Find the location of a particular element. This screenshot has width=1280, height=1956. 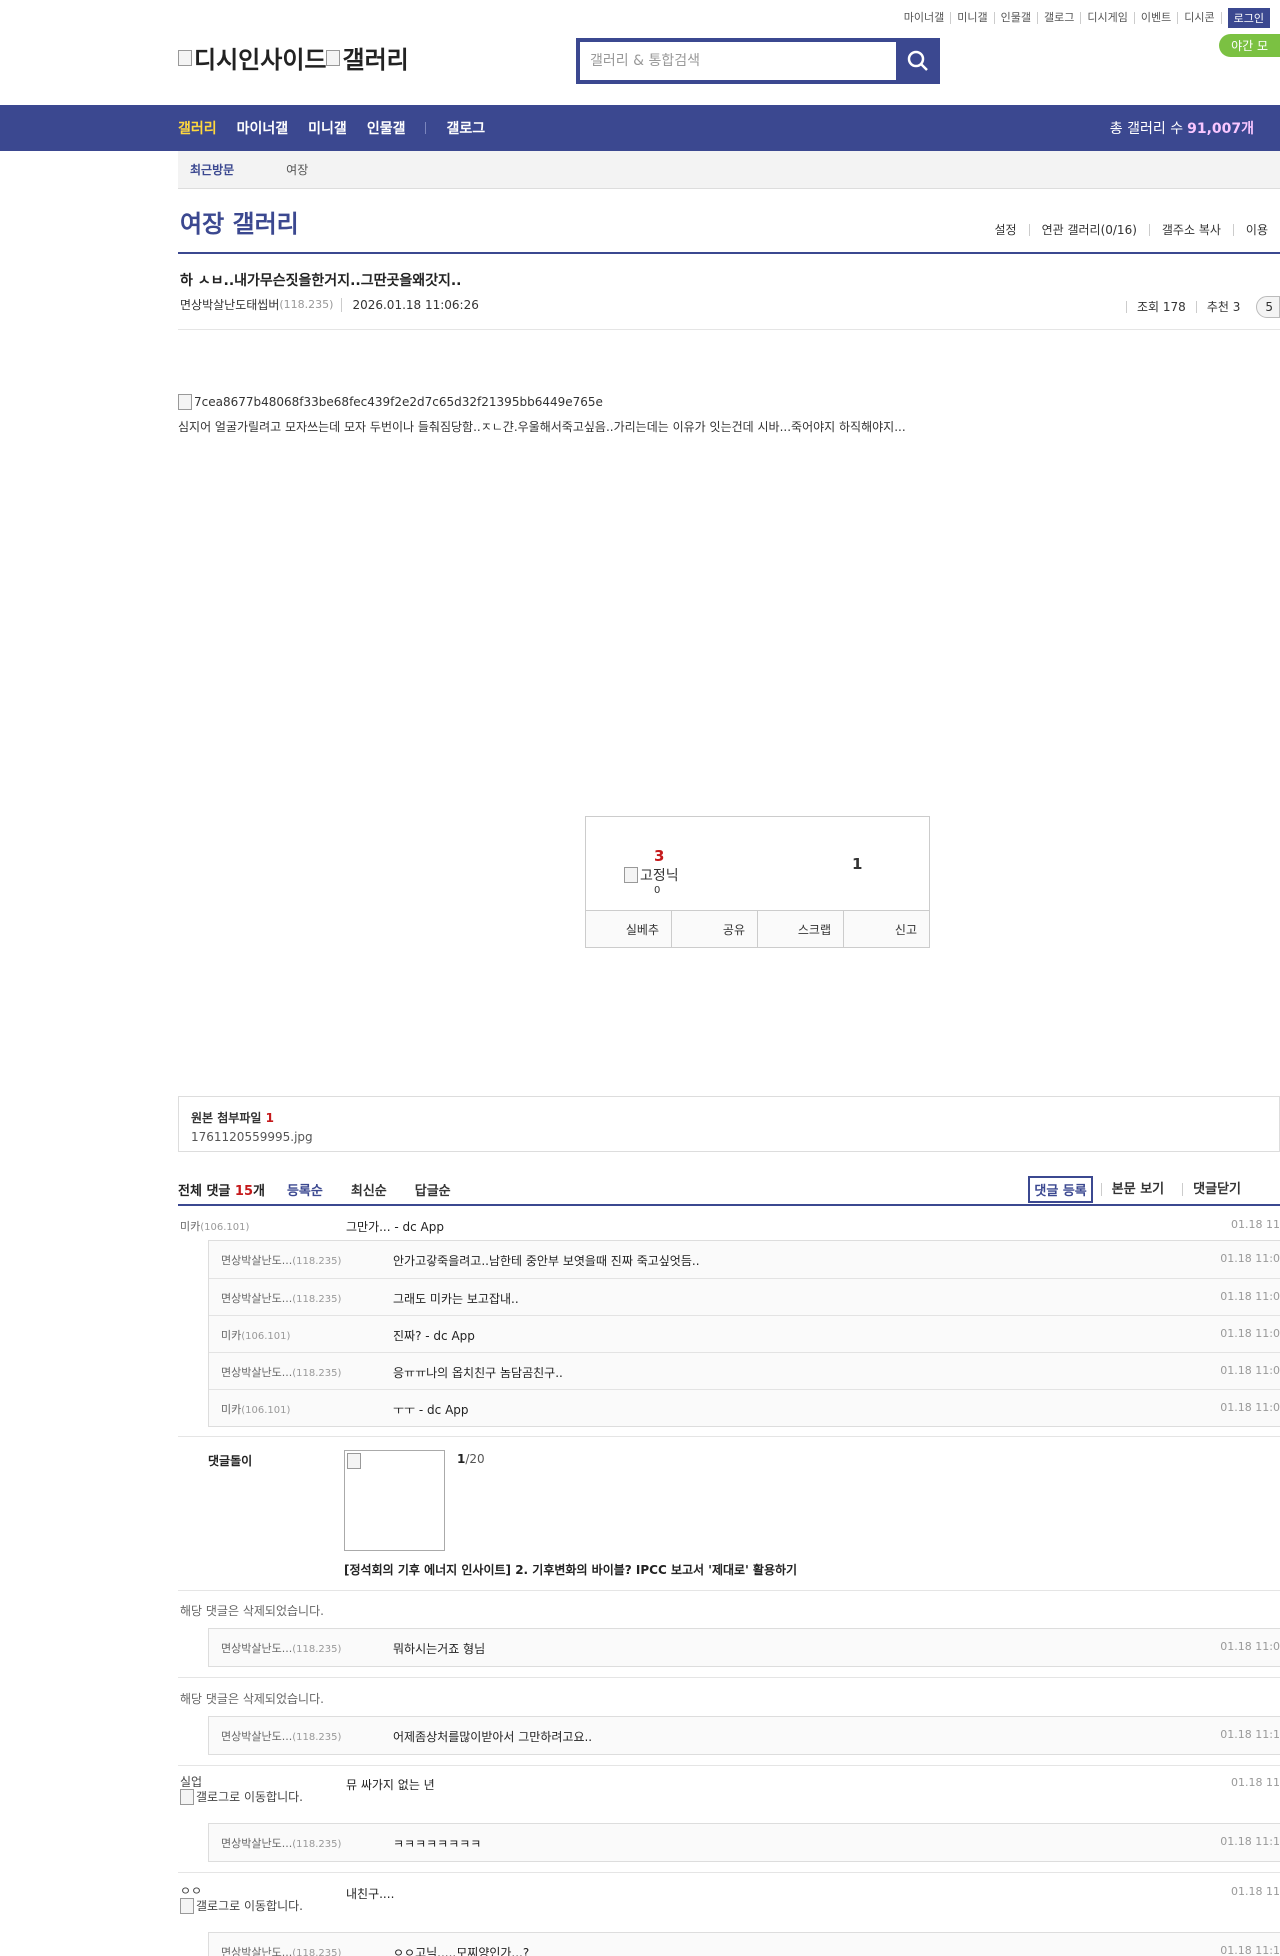

post-date: 2026.01.18 11:06:26 is located at coordinates (410, 304).